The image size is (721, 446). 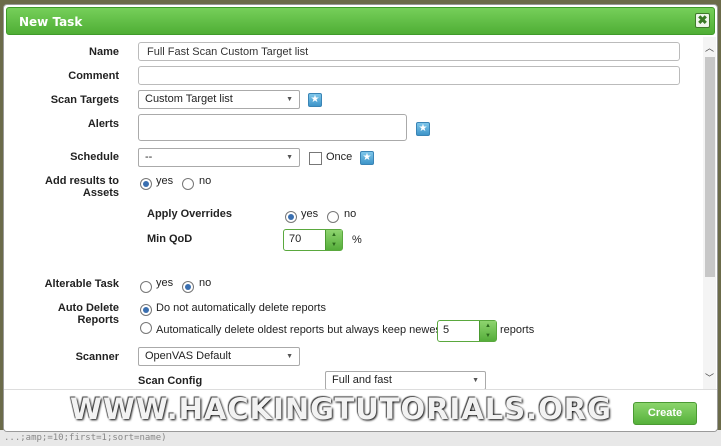 What do you see at coordinates (313, 240) in the screenshot?
I see `min-qod-stepper: 70 ▲ ▼` at bounding box center [313, 240].